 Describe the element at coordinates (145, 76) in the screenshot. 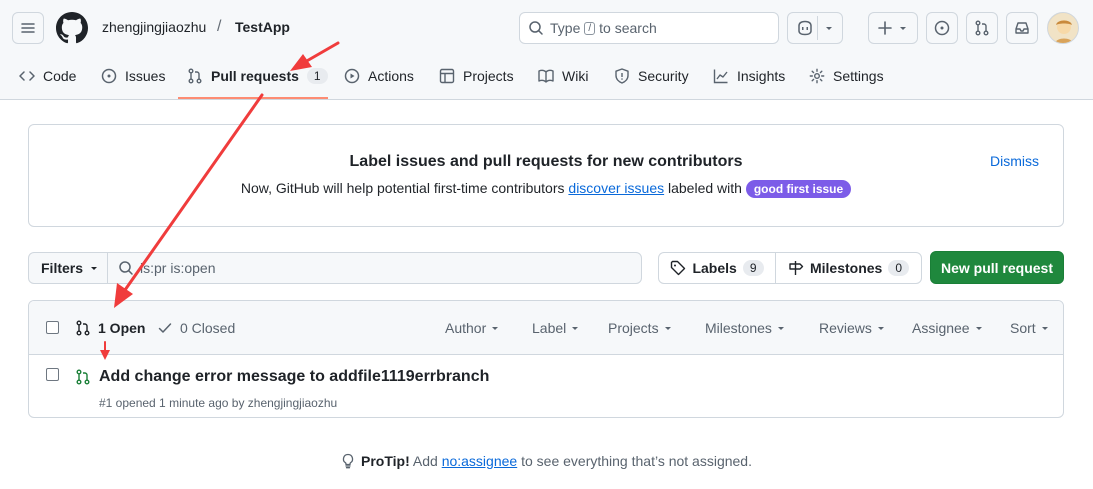

I see `tab-issues-label: Issues` at that location.